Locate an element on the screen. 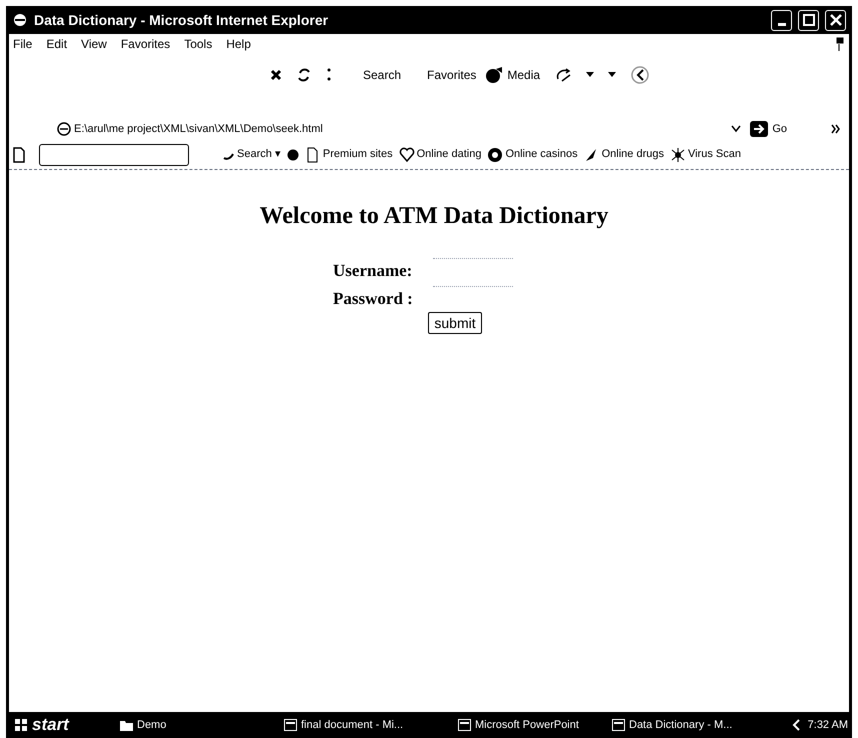 Image resolution: width=858 pixels, height=738 pixels. history-icon is located at coordinates (563, 75).